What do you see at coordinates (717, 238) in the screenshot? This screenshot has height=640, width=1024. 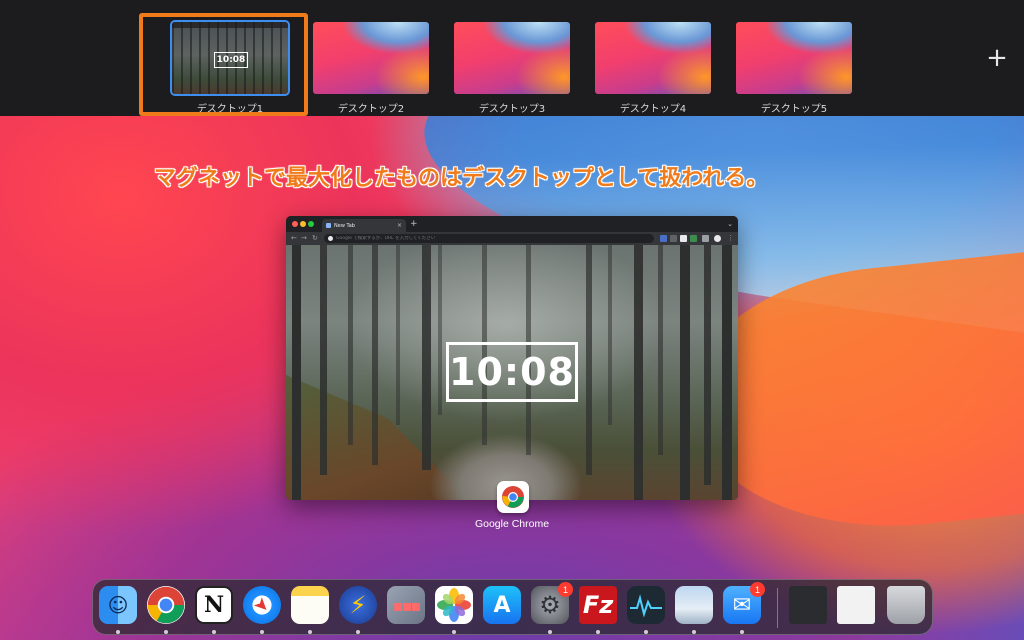 I see `profile-icon` at bounding box center [717, 238].